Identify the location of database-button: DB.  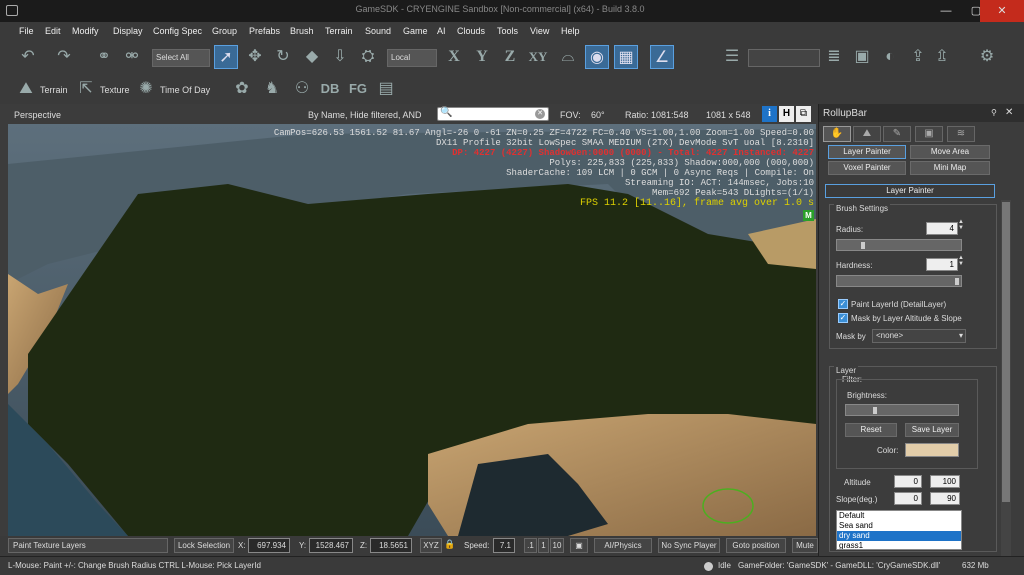
(330, 89).